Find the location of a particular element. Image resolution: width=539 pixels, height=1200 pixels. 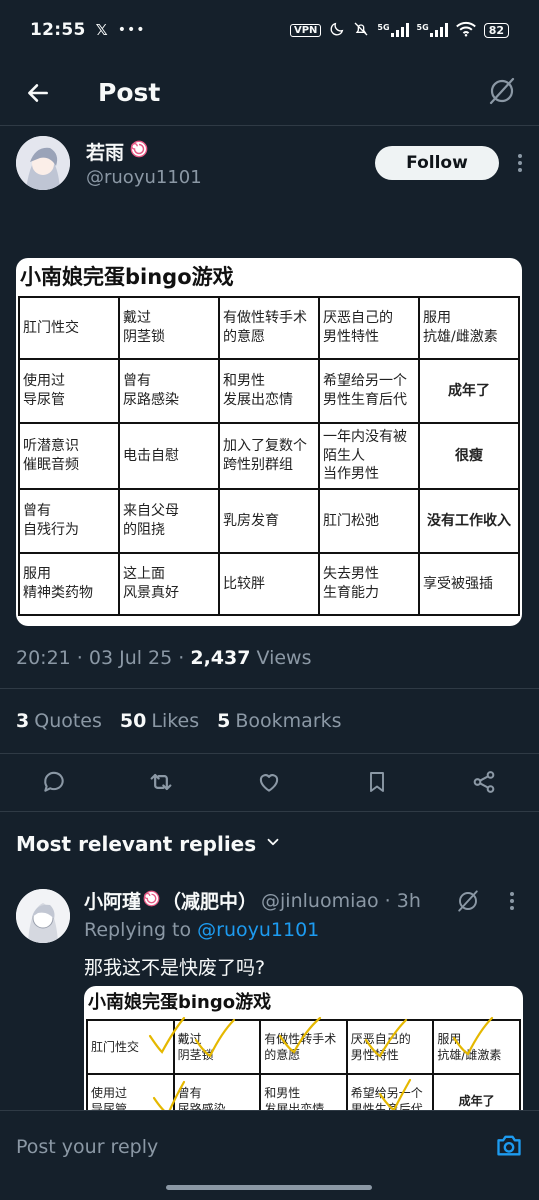

quotes-stat: 3 Quotes is located at coordinates (59, 721).